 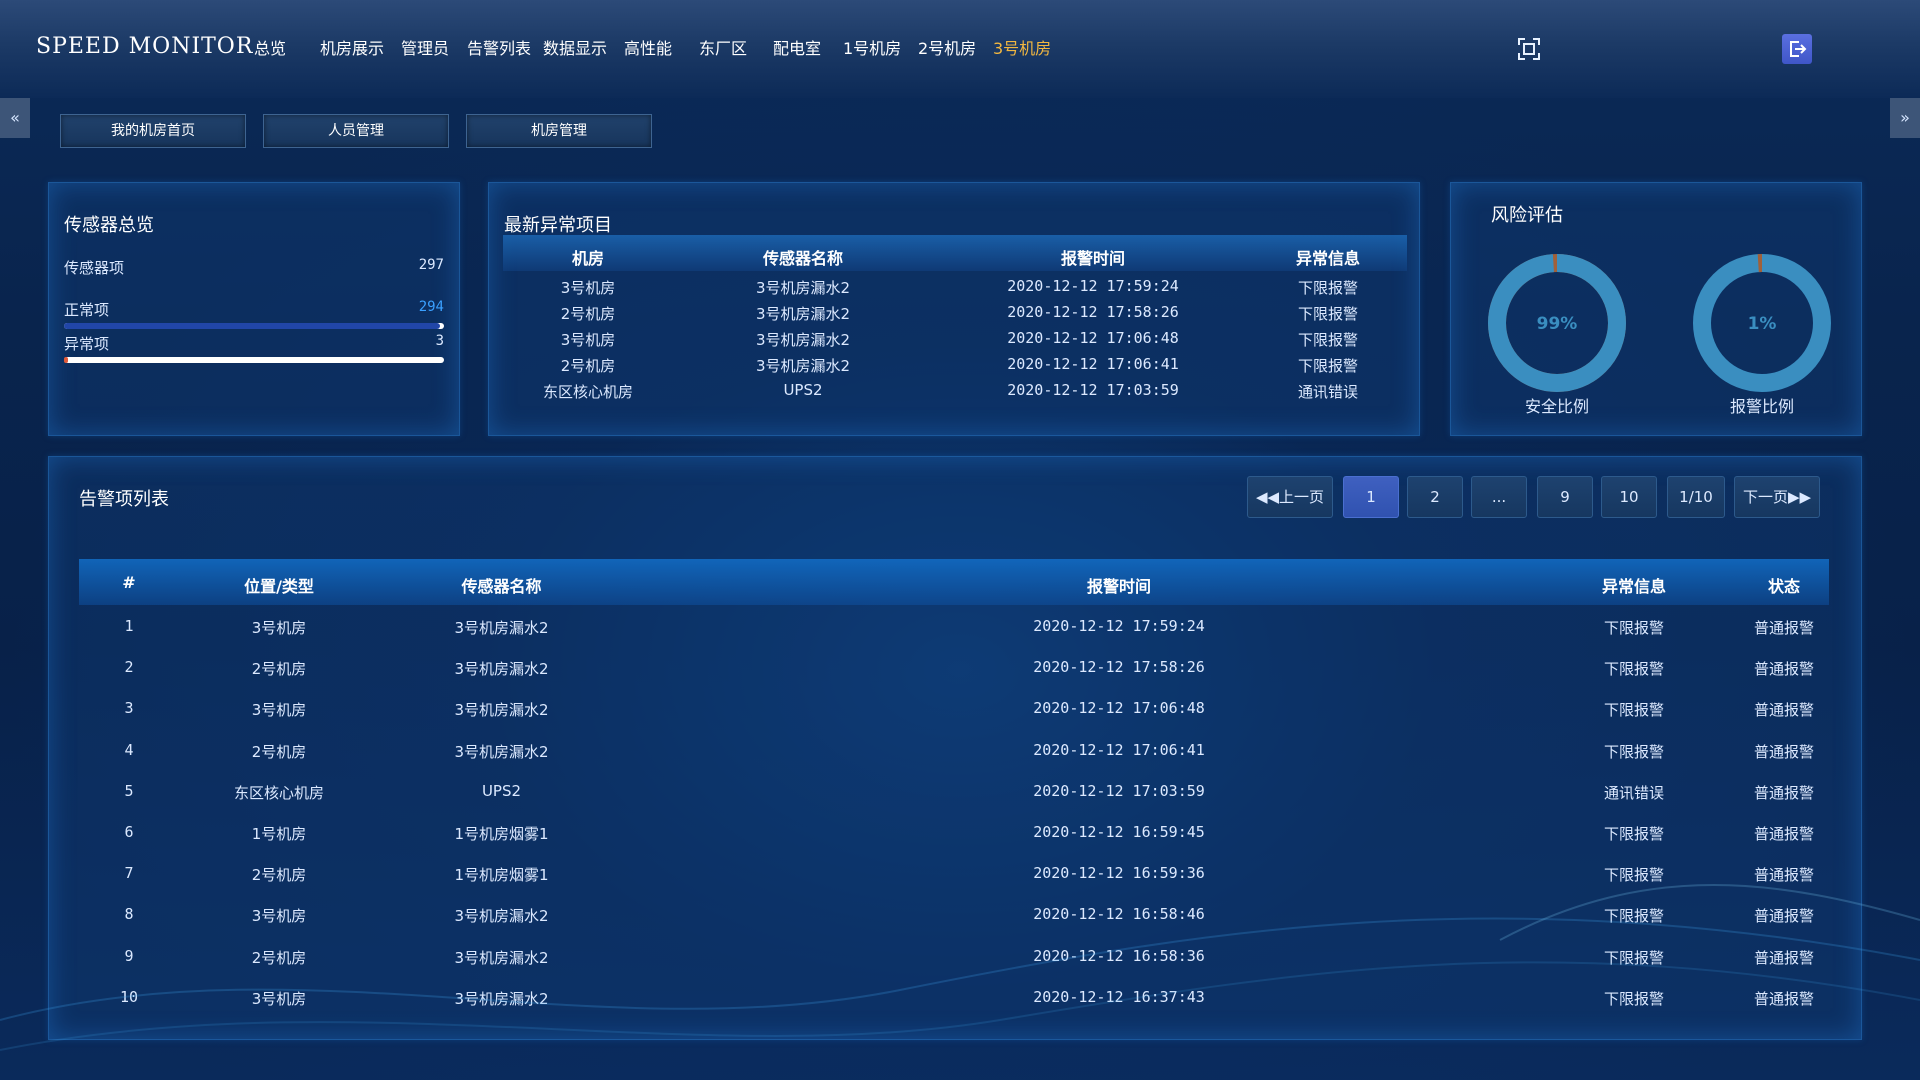 What do you see at coordinates (587, 258) in the screenshot?
I see `col-room: 机房` at bounding box center [587, 258].